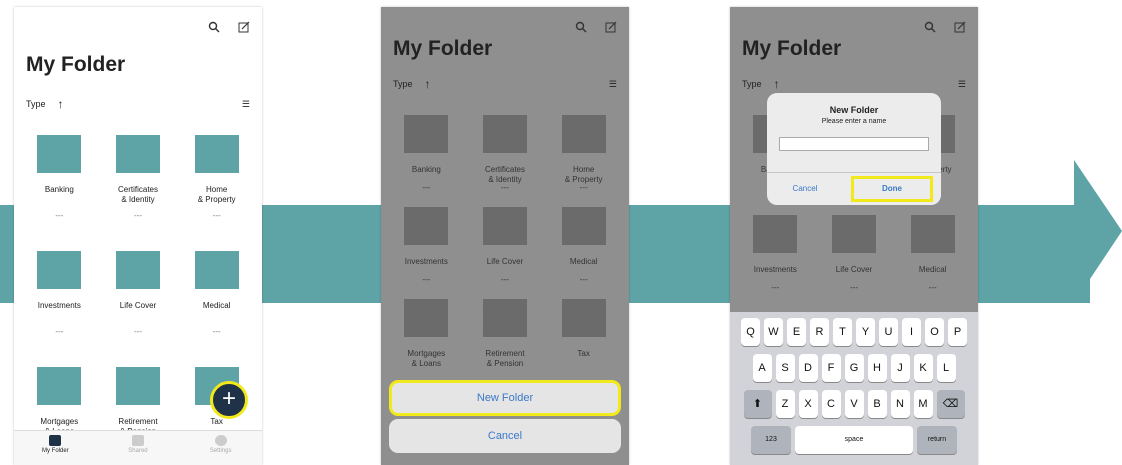 The height and width of the screenshot is (465, 1122). What do you see at coordinates (854, 404) in the screenshot?
I see `key: V` at bounding box center [854, 404].